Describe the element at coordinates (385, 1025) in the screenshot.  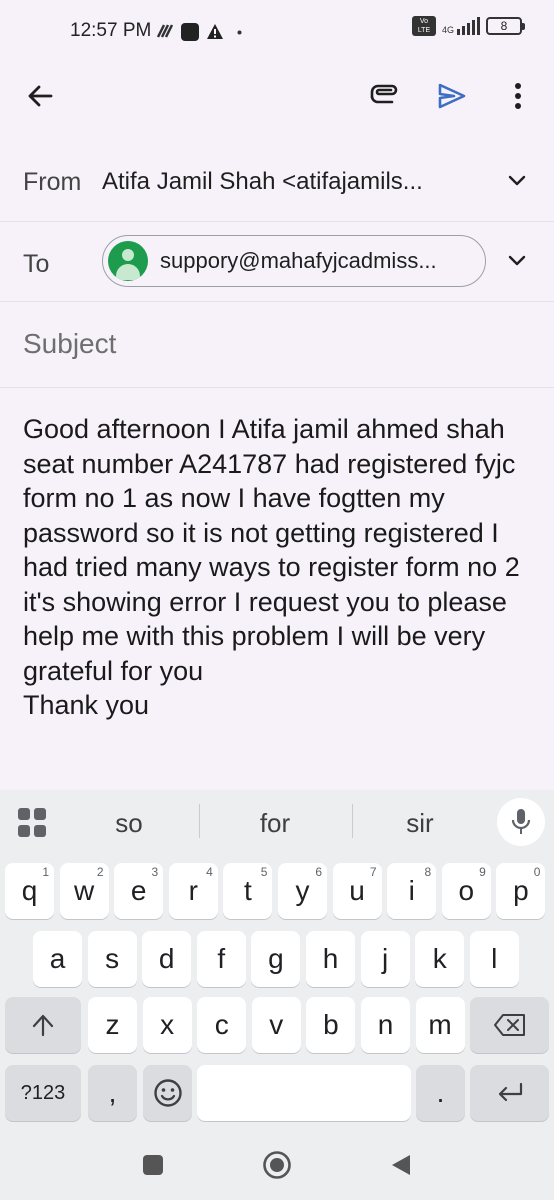
I see `key-n: n` at that location.